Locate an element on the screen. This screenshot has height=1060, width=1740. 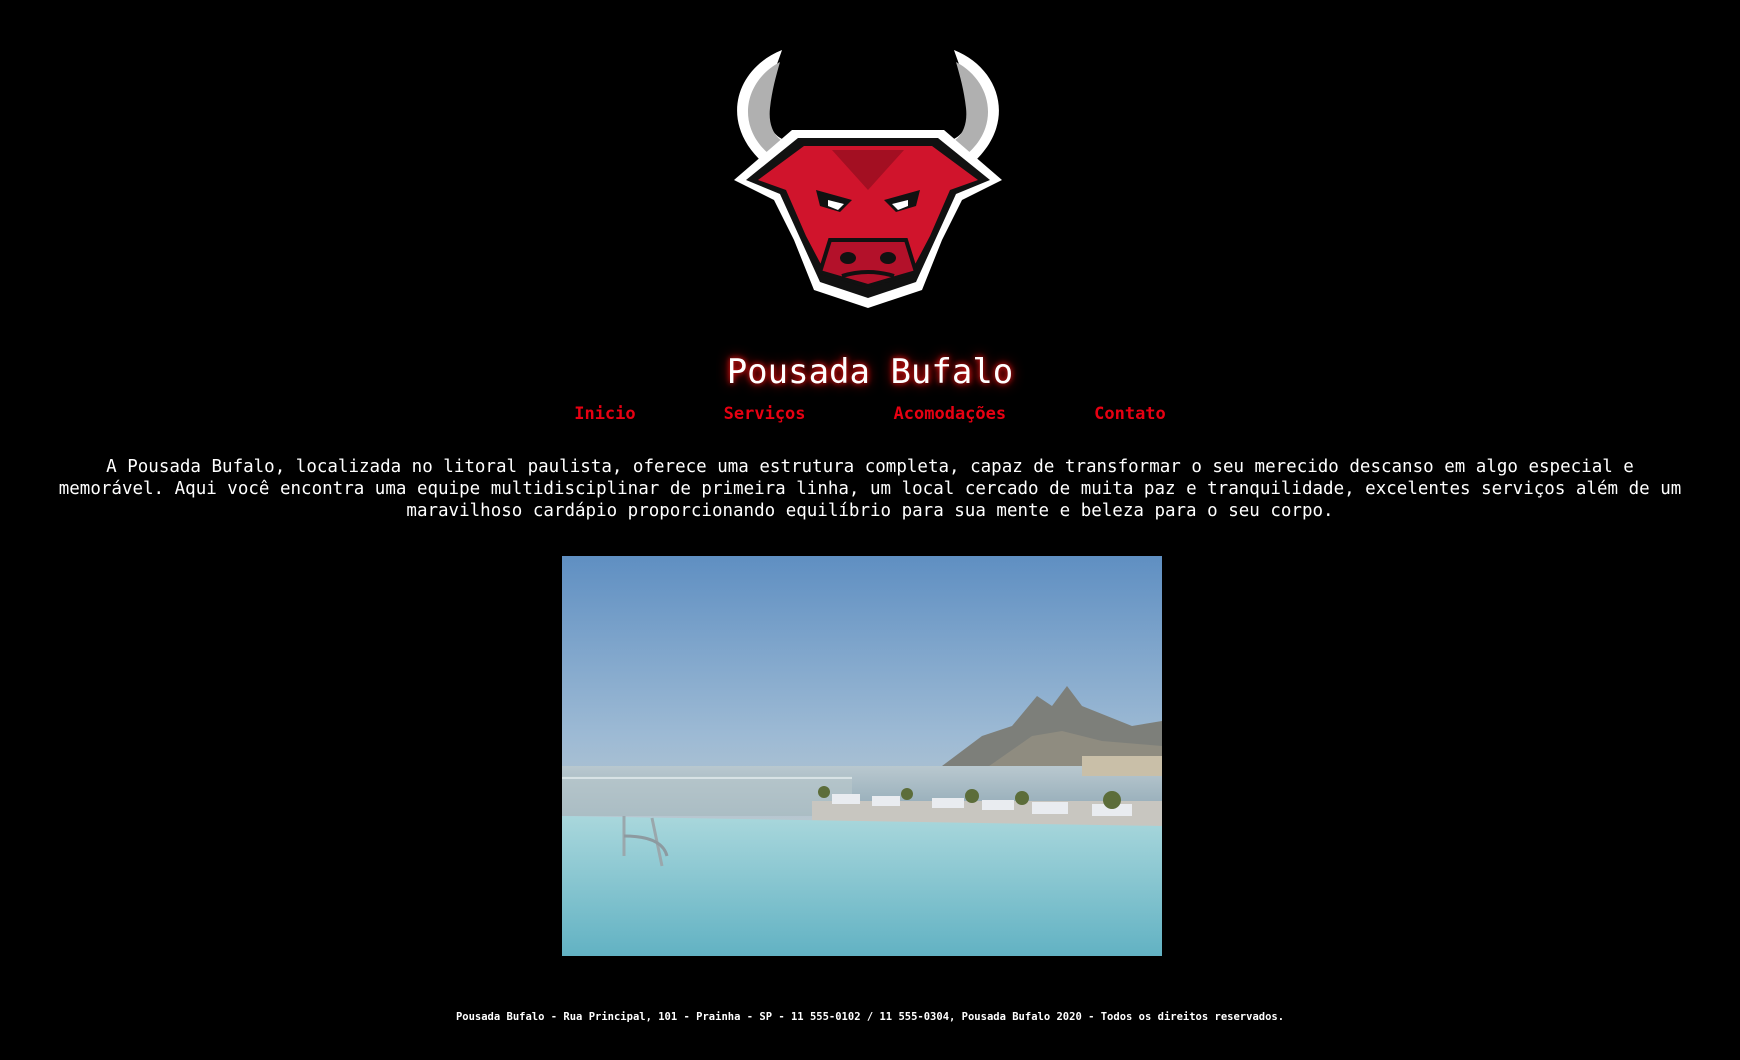
hero-photo is located at coordinates (862, 756).